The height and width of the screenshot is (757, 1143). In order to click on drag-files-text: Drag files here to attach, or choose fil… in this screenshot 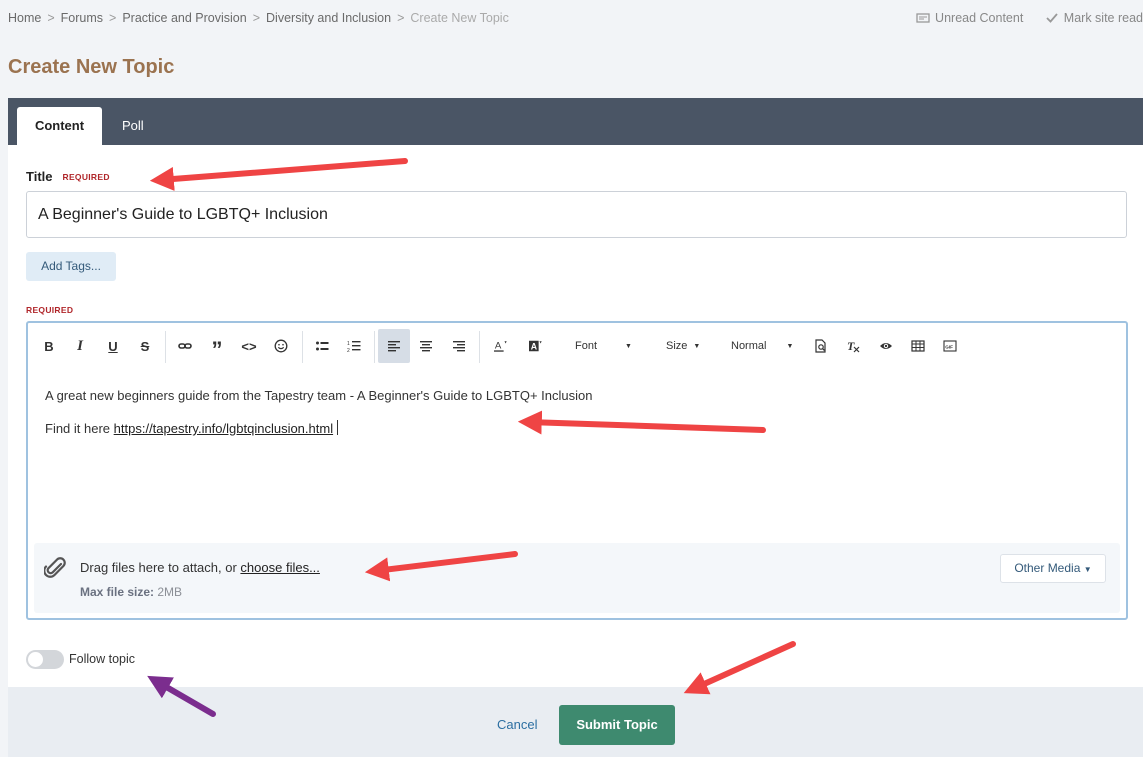, I will do `click(200, 567)`.